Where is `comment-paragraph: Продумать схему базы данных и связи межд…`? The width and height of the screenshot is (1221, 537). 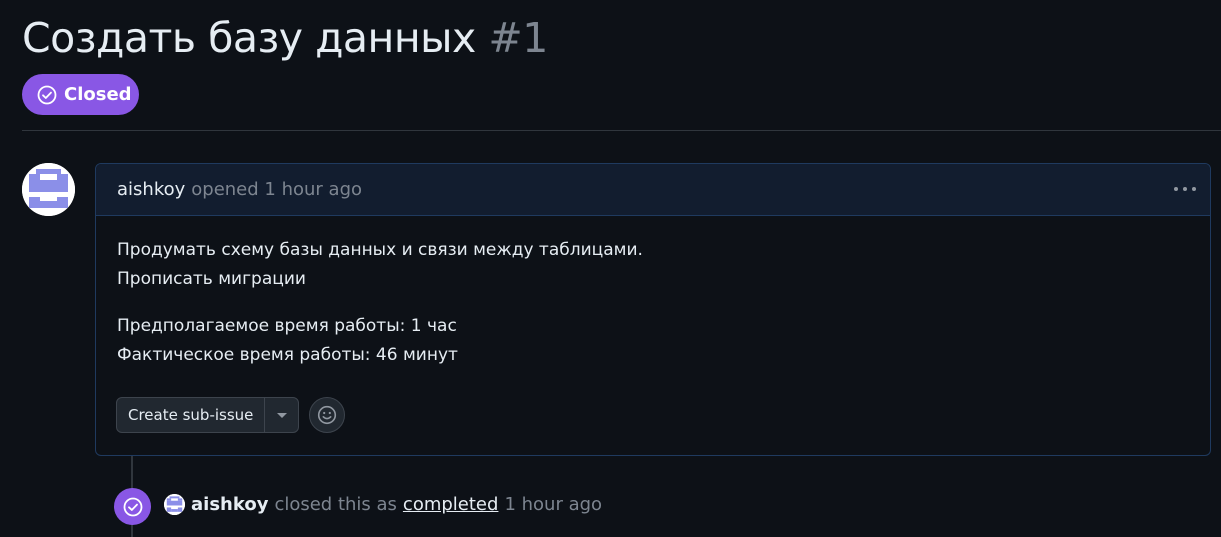
comment-paragraph: Продумать схему базы данных и связи межд… is located at coordinates (653, 265).